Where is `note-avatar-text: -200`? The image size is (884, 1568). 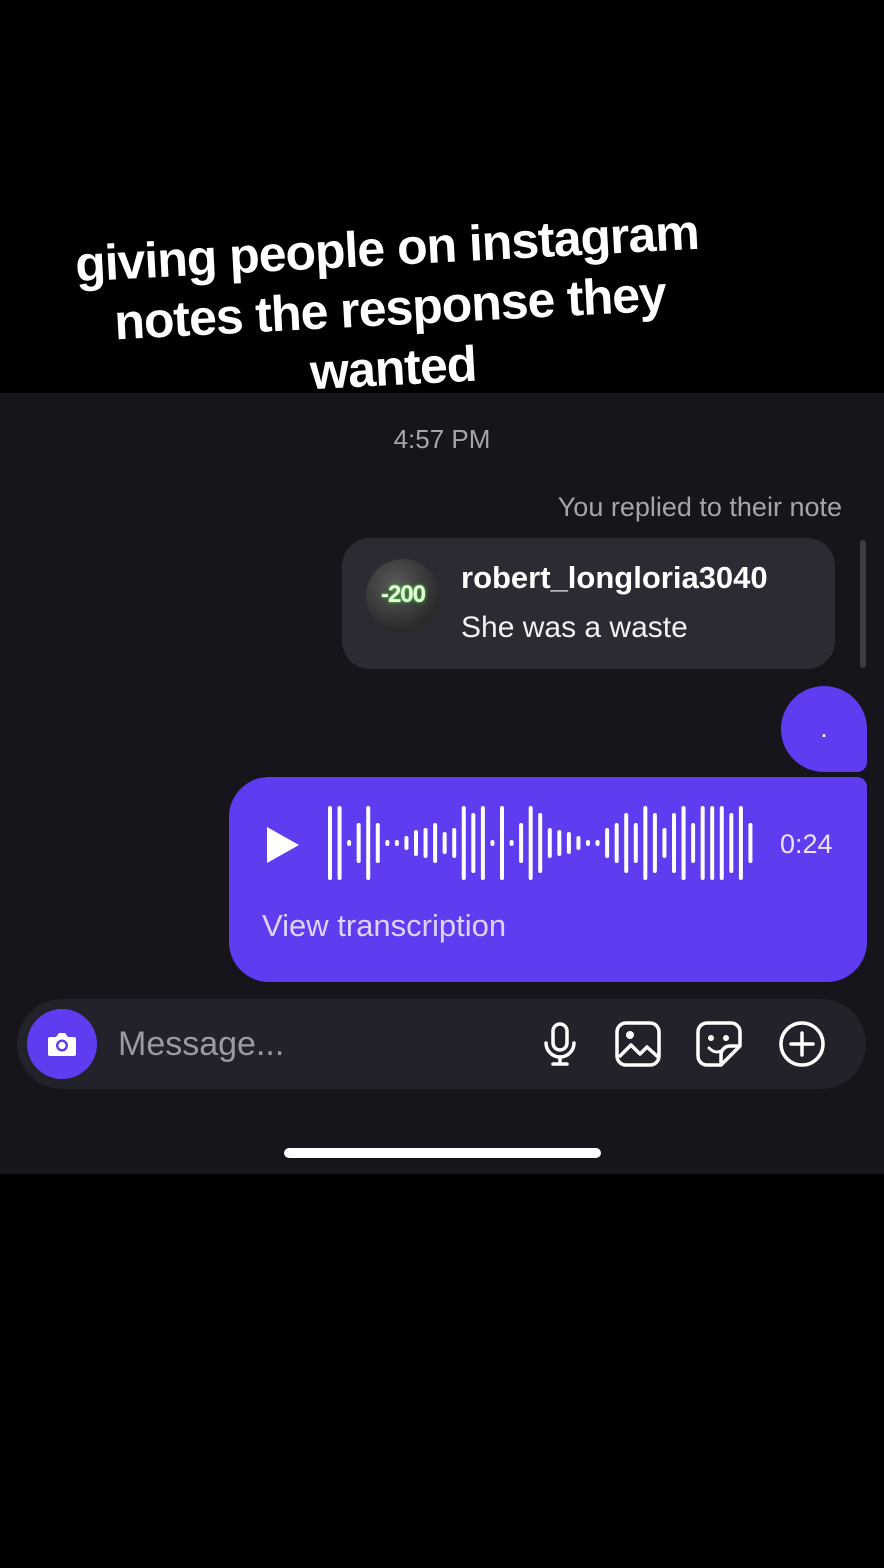
note-avatar-text: -200 is located at coordinates (403, 594).